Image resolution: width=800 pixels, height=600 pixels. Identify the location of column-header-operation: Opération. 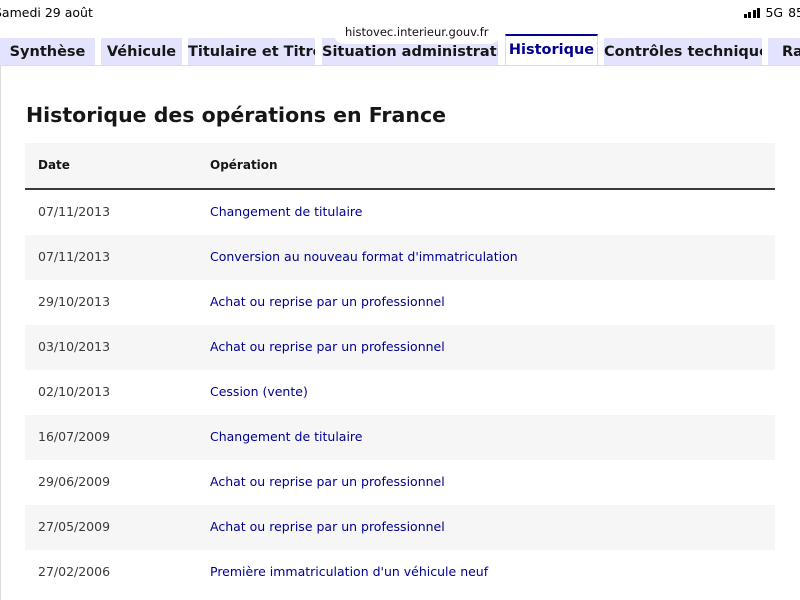
(244, 165).